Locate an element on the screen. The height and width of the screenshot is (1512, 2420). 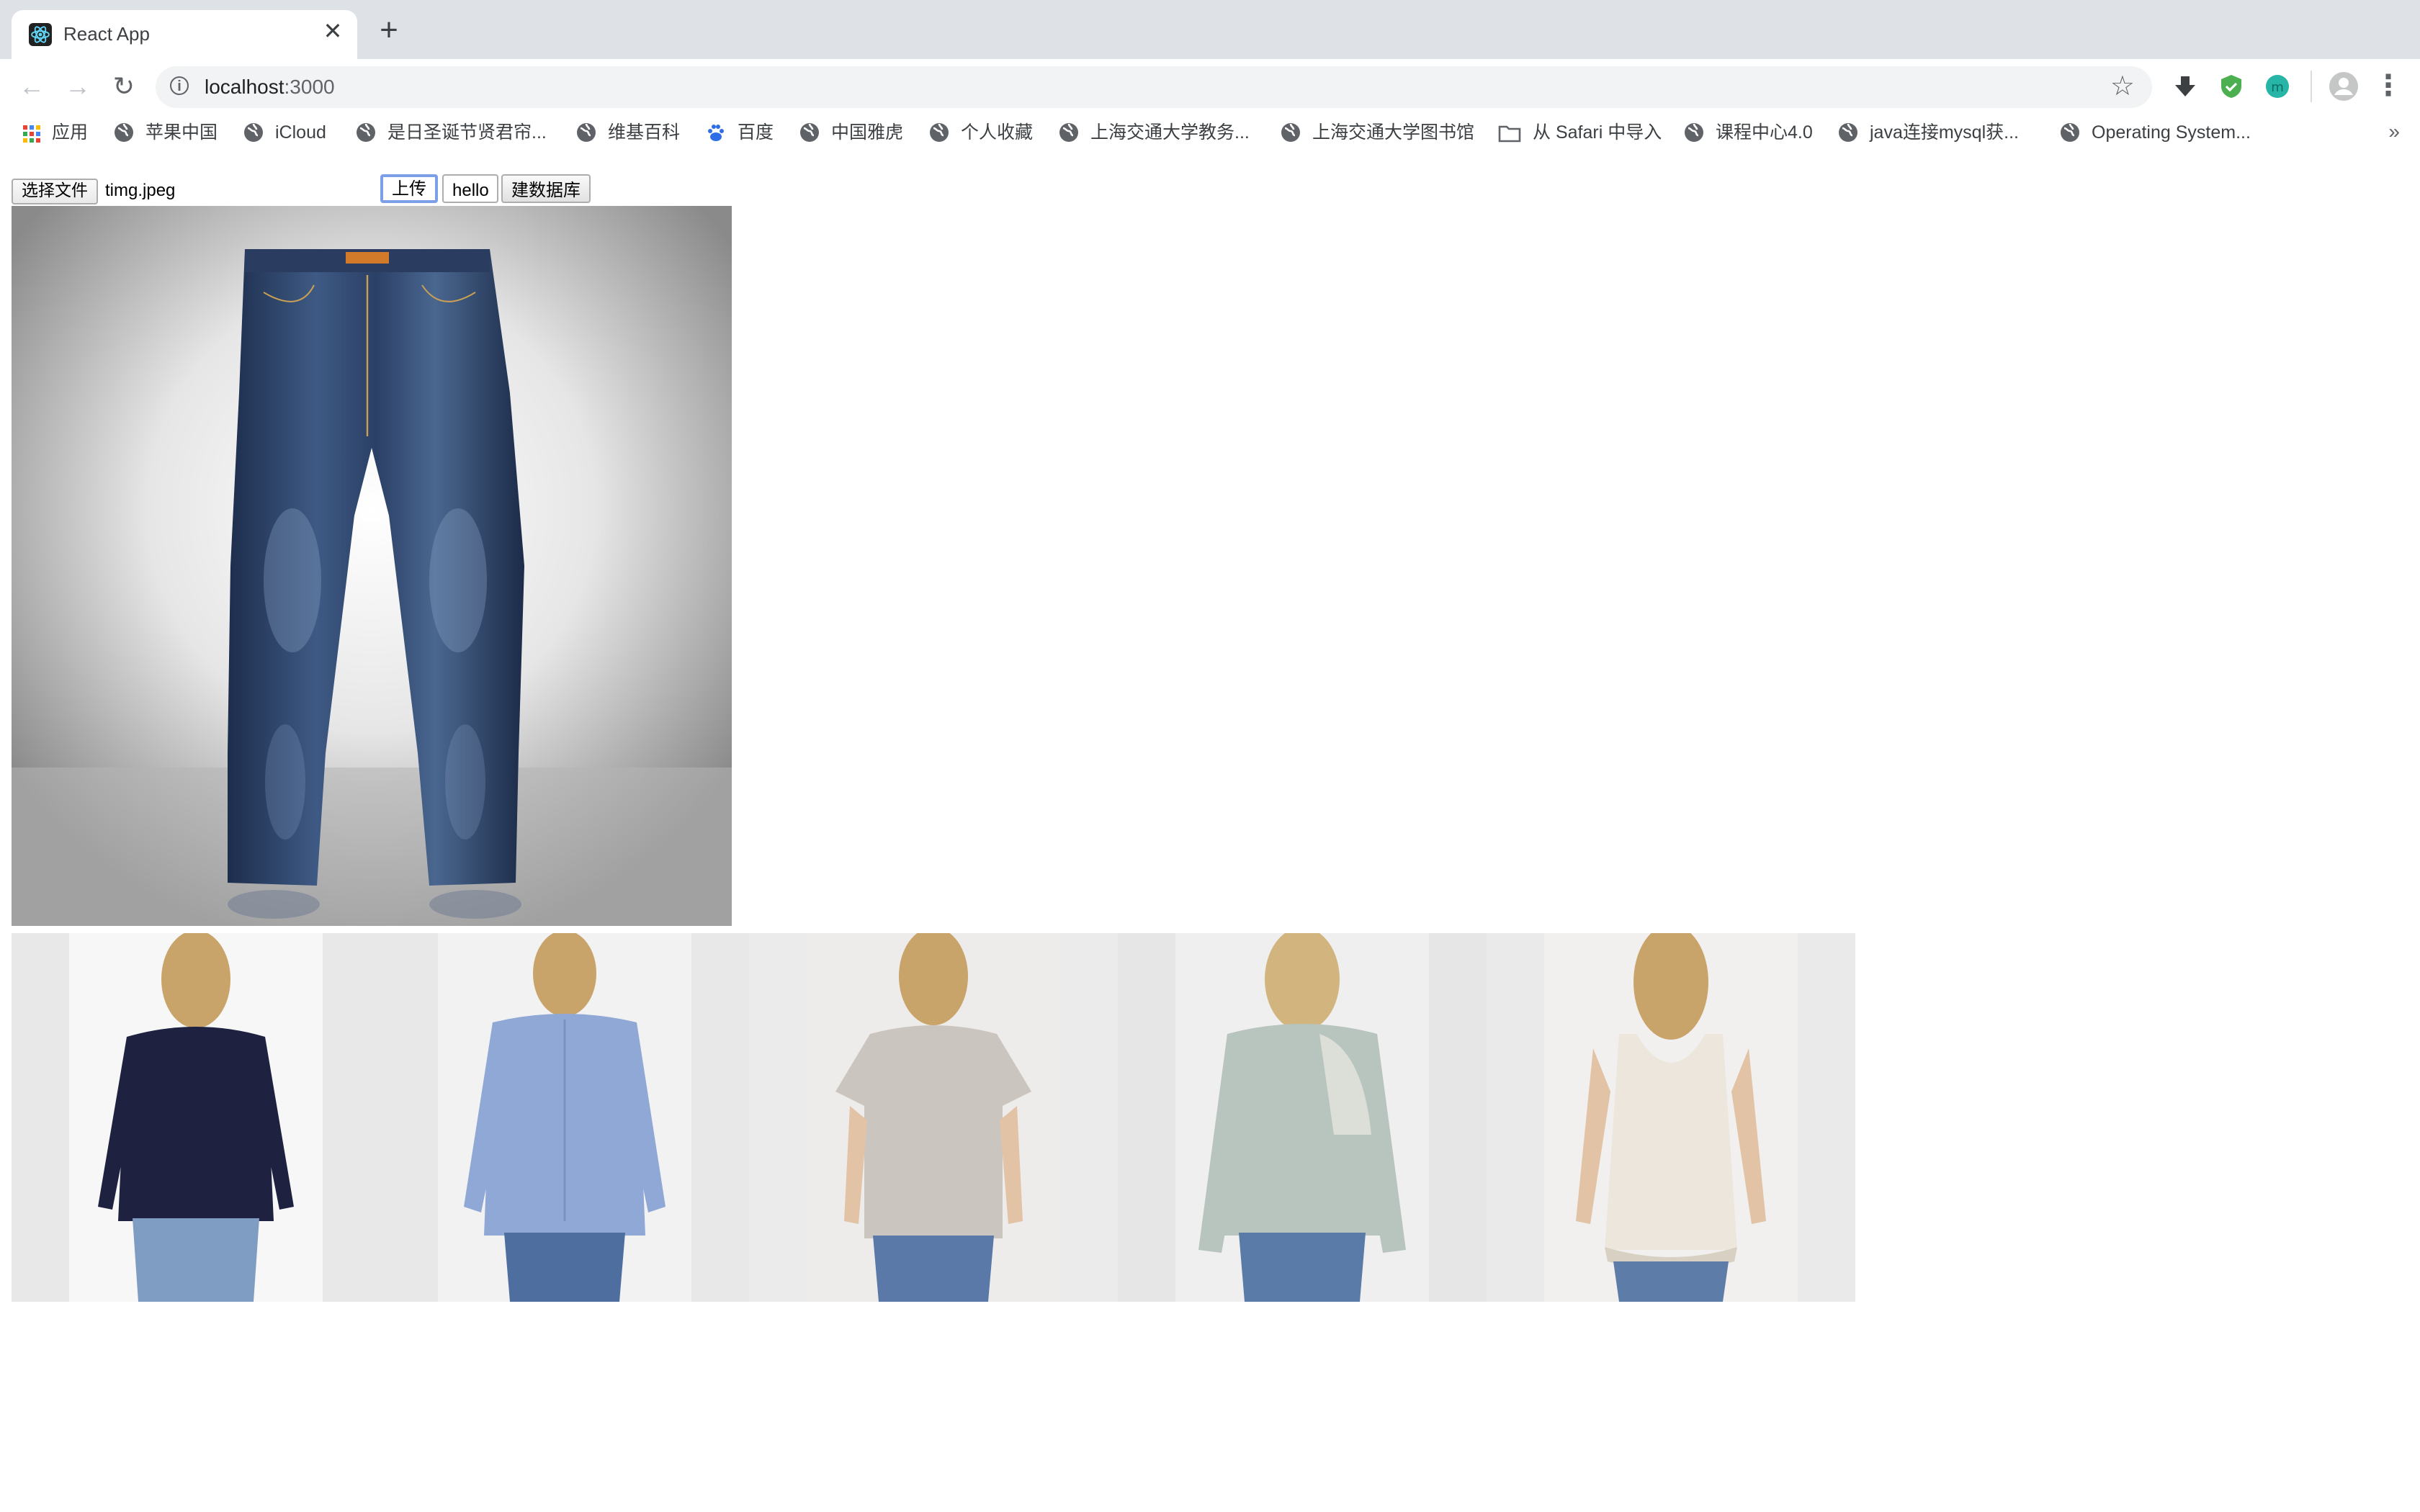
url-text: localhost:3000 is located at coordinates (270, 86).